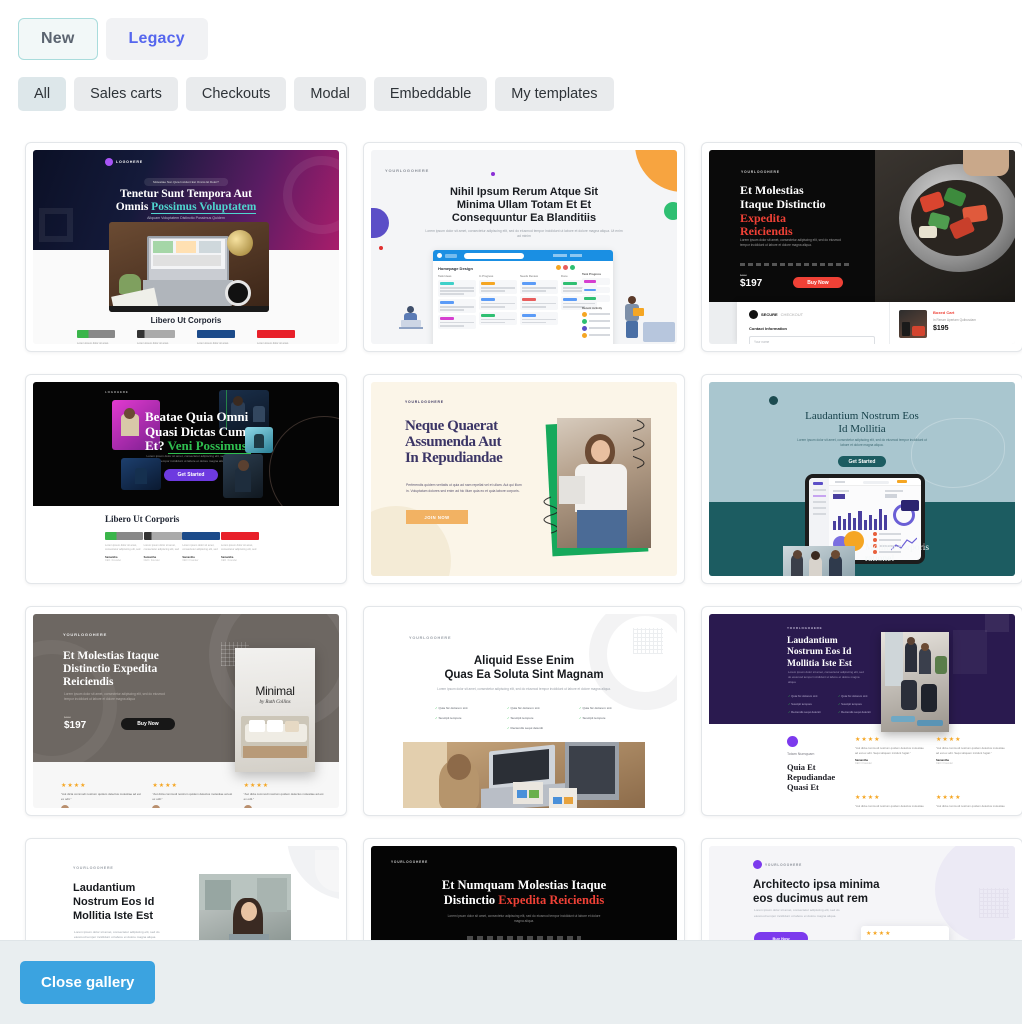  Describe the element at coordinates (862, 423) in the screenshot. I see `hero-headline: Laudantium Nostrum Eos Id Mollitia` at that location.